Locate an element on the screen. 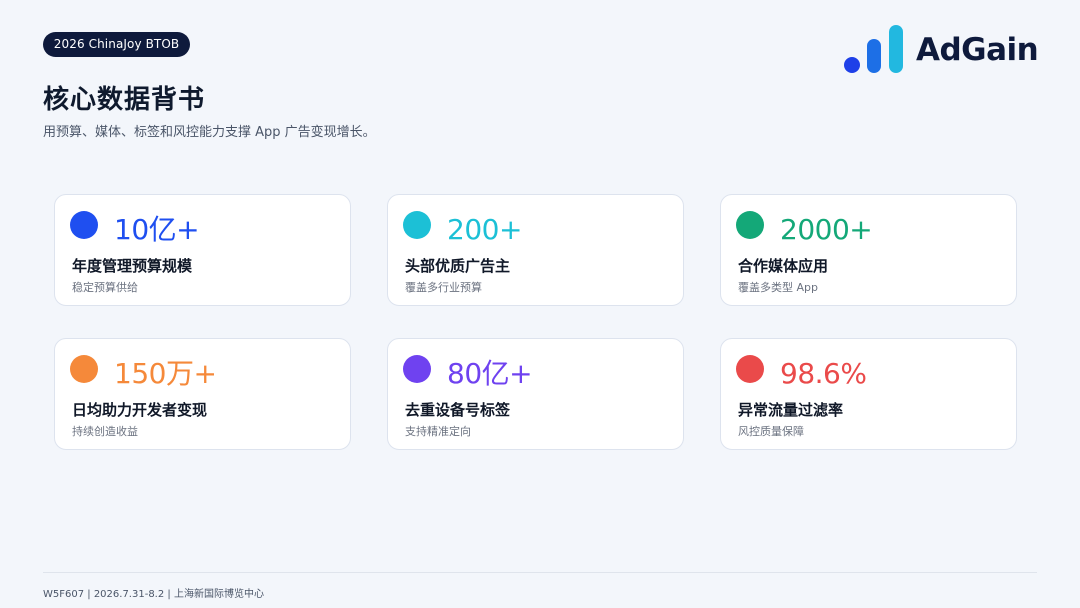 The image size is (1080, 608). logo-bar-tall is located at coordinates (896, 49).